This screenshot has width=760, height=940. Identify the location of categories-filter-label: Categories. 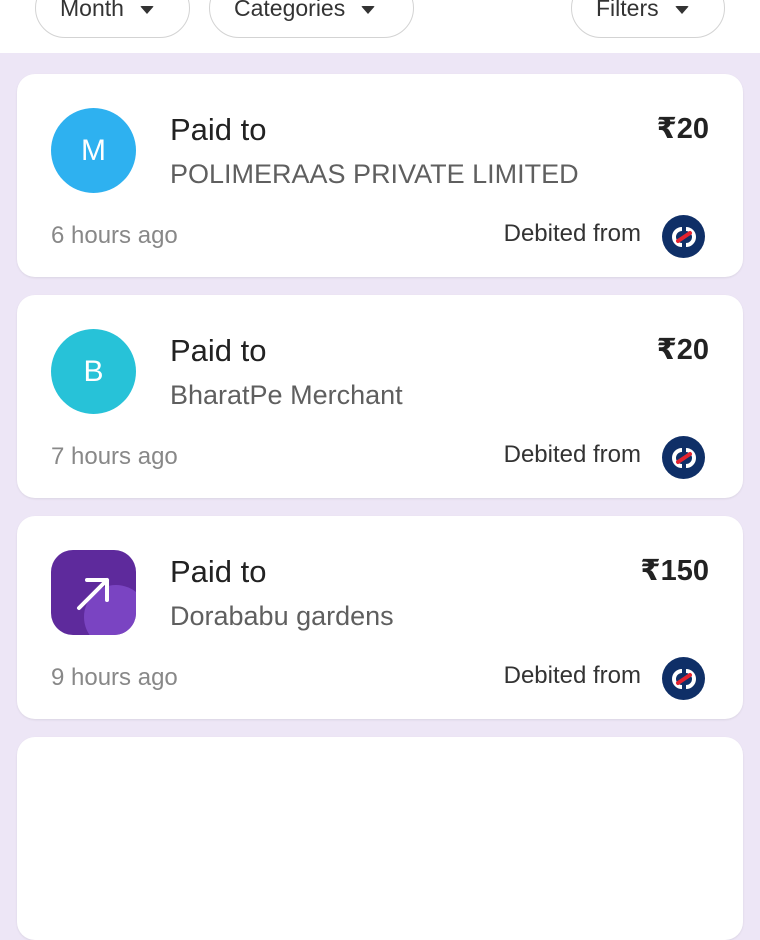
(290, 10).